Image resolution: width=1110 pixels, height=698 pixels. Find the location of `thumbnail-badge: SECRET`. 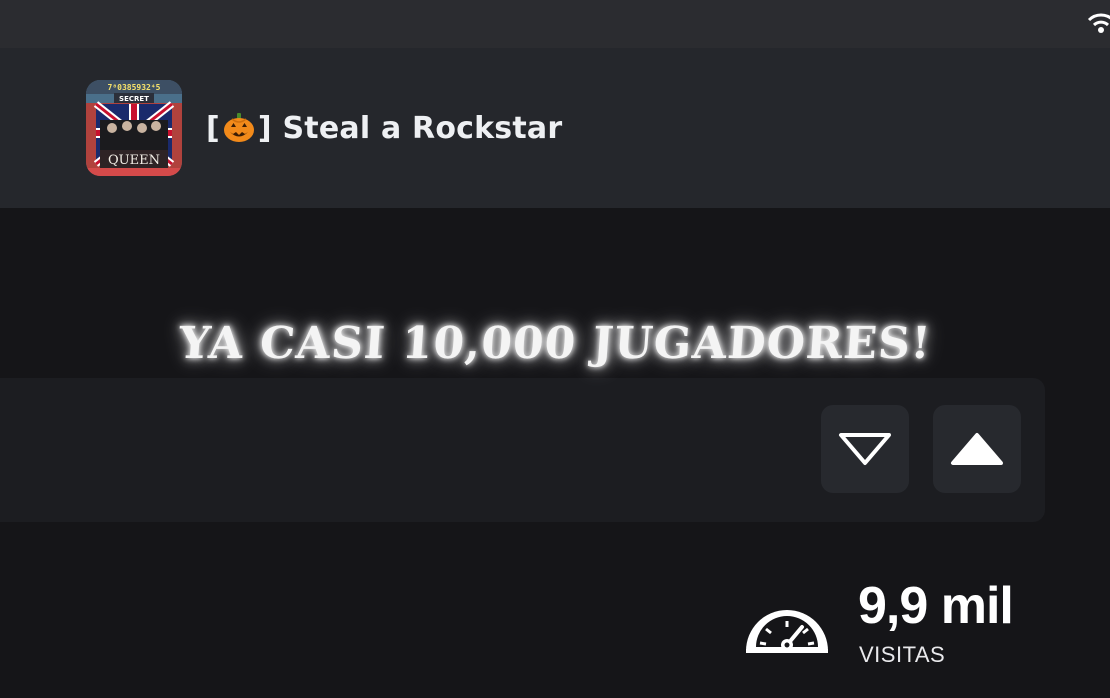

thumbnail-badge: SECRET is located at coordinates (134, 99).